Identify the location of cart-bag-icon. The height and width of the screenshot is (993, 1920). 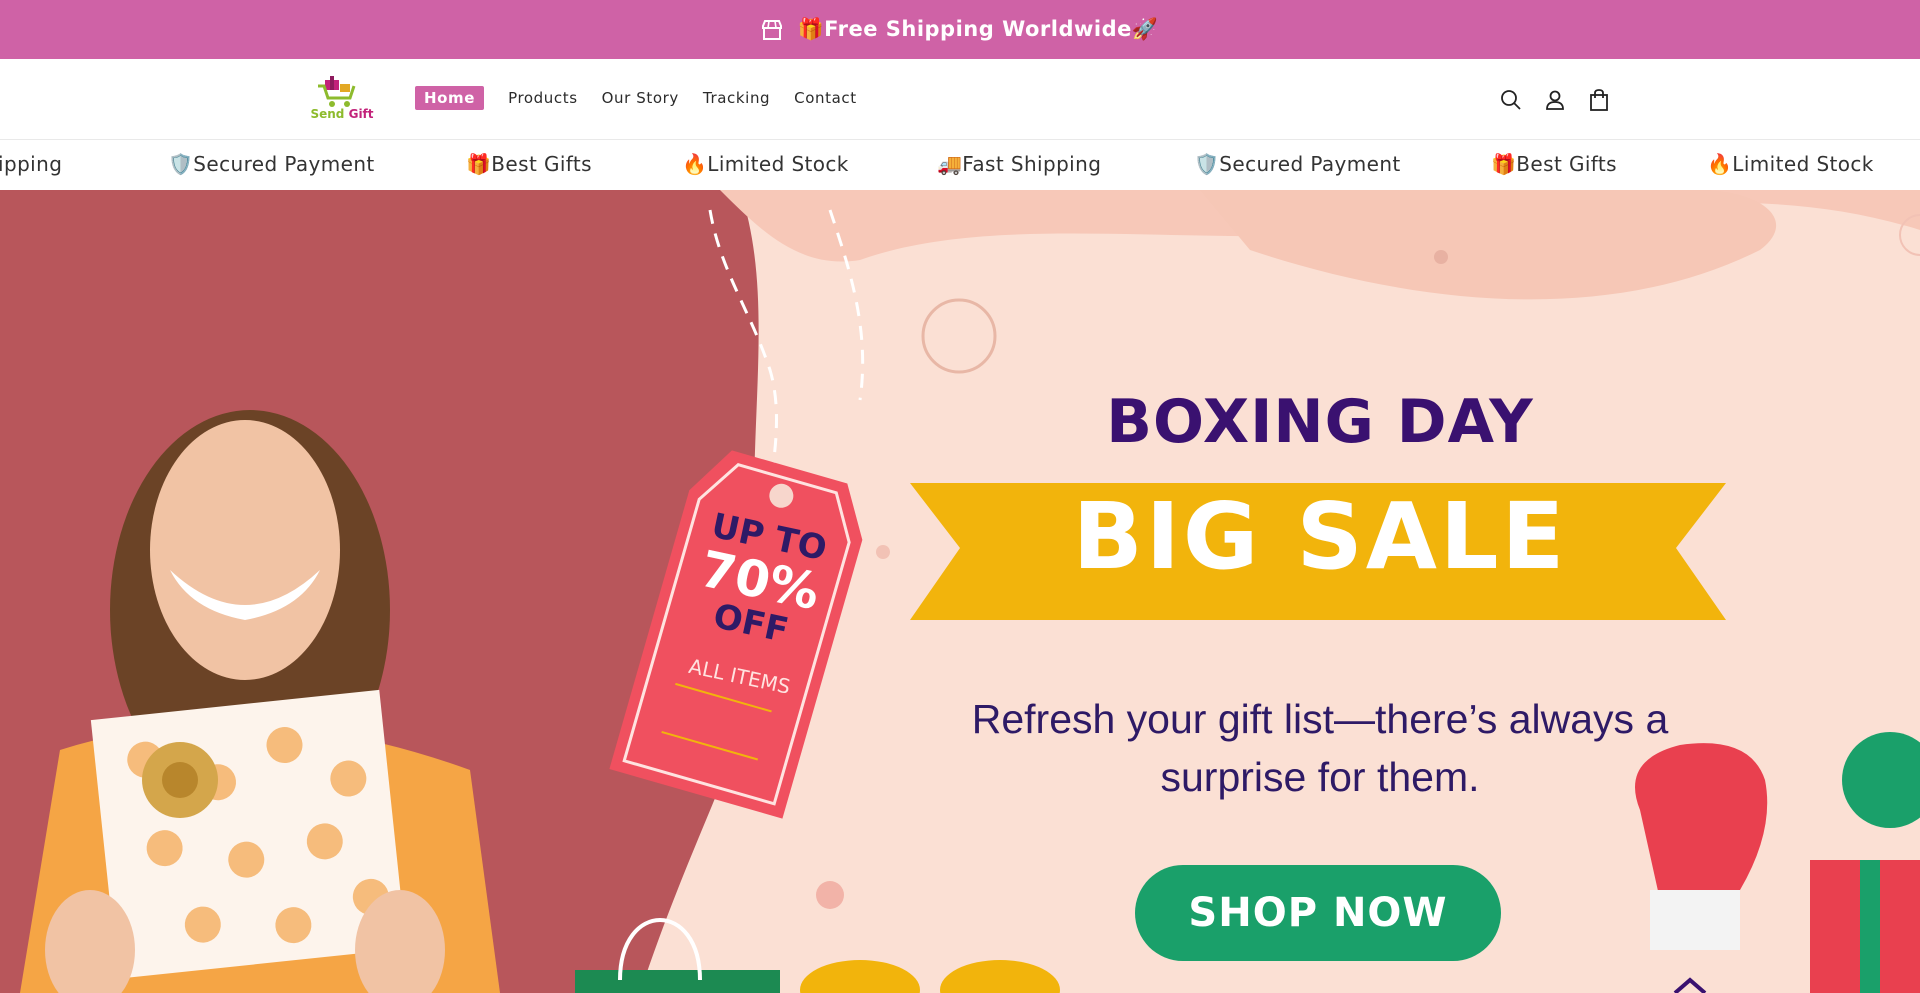
(1599, 100).